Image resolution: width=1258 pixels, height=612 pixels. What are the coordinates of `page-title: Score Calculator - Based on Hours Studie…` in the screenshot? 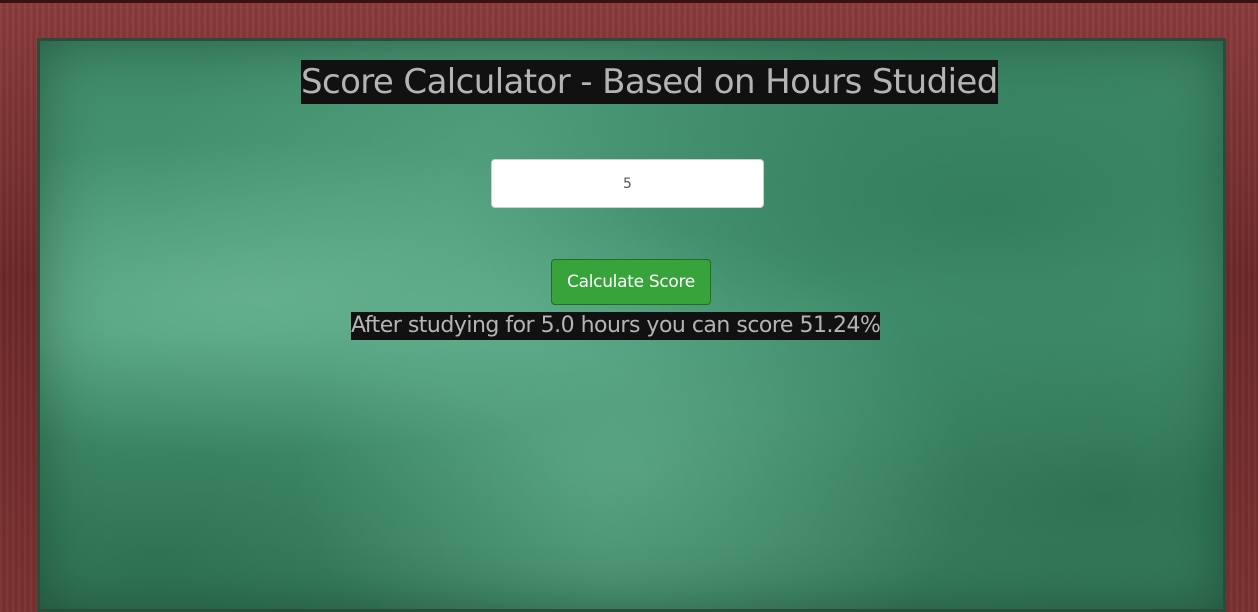 It's located at (649, 82).